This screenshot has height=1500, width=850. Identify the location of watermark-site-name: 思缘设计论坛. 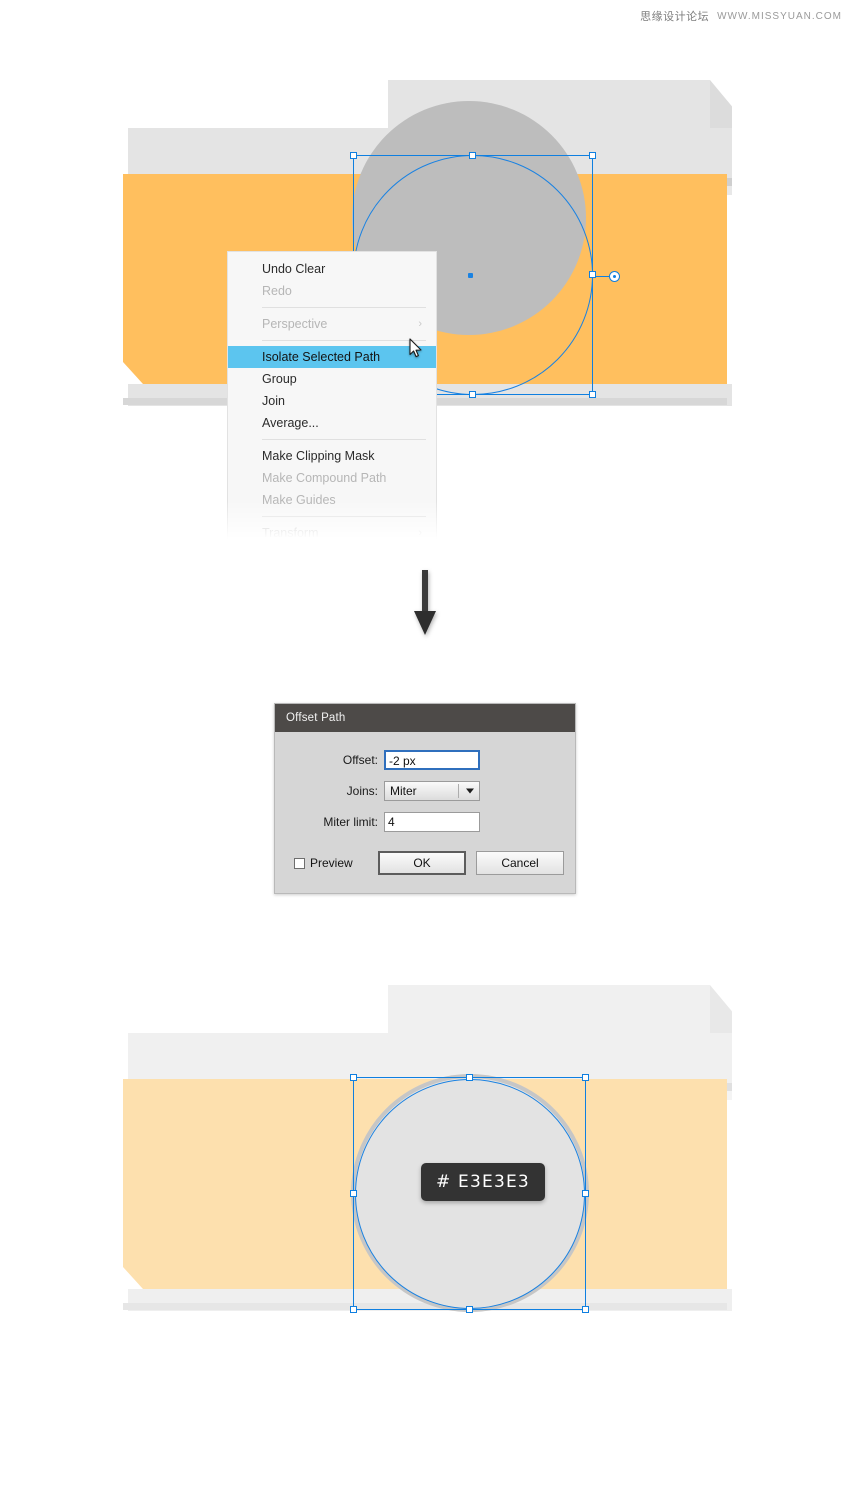
(675, 16).